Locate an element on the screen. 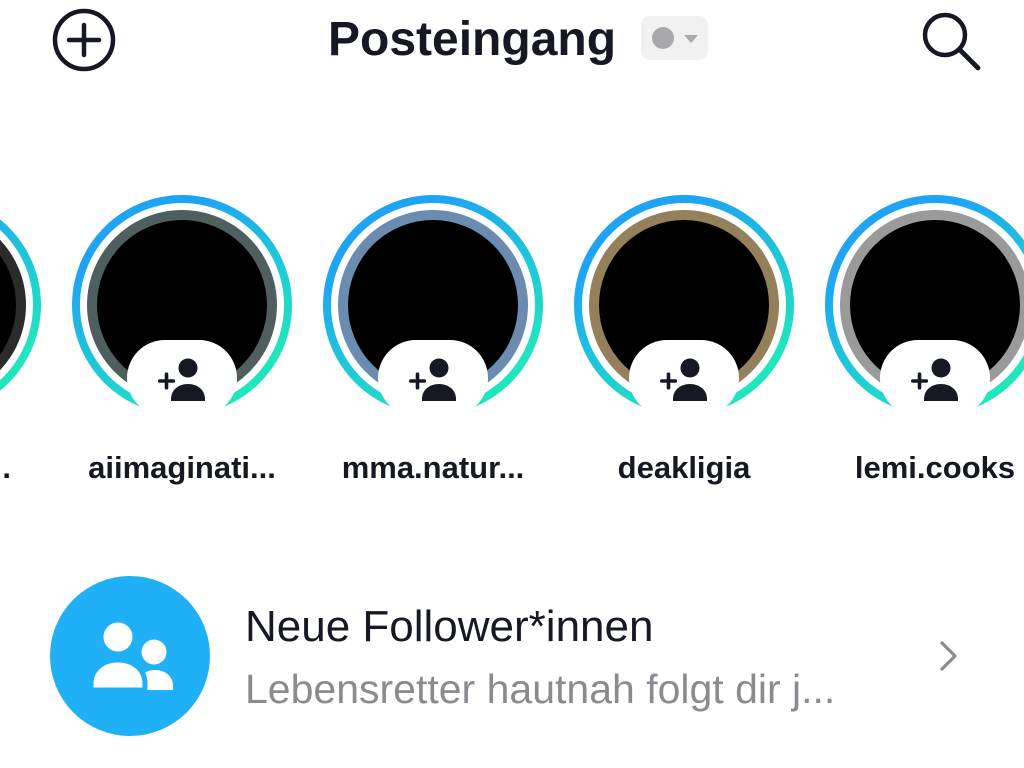  status-dropdown is located at coordinates (674, 38).